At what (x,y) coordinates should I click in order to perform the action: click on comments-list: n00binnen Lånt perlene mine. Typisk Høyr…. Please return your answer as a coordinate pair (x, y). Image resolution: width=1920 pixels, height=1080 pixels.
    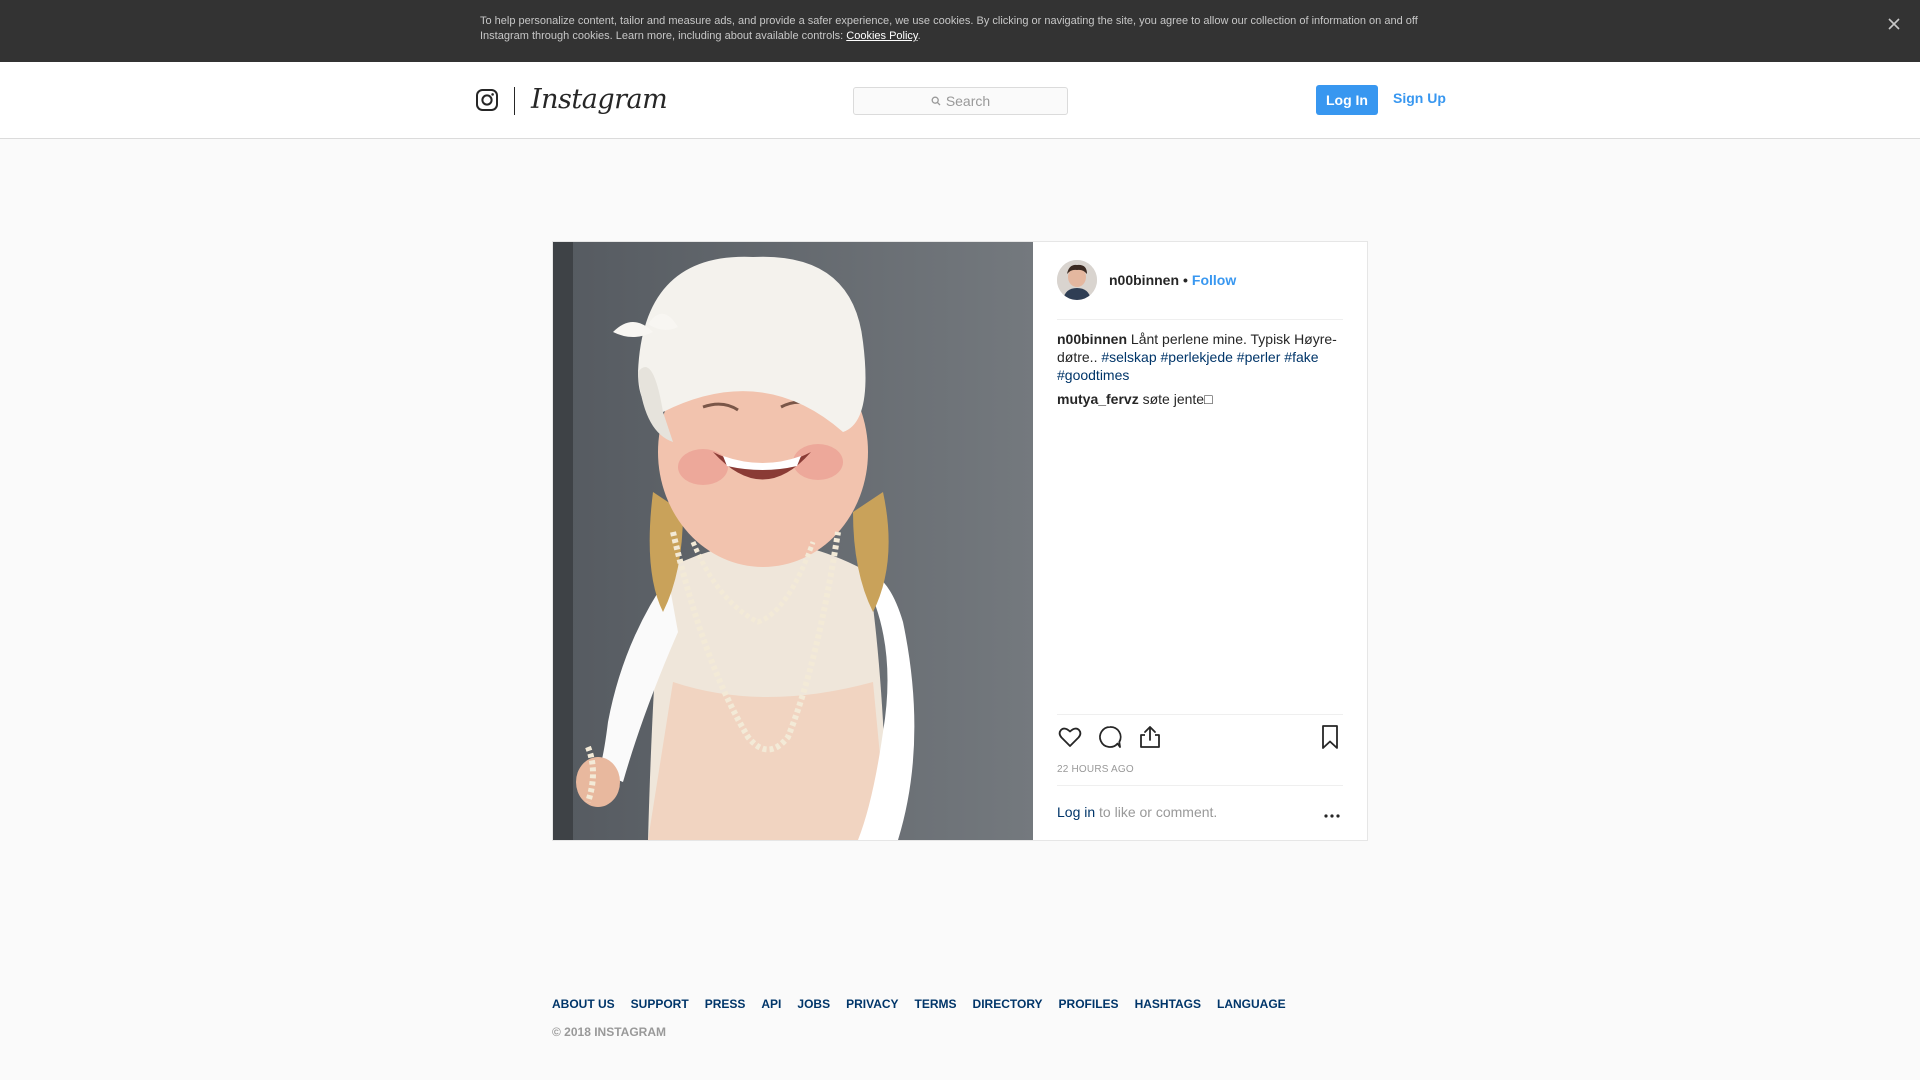
    Looking at the image, I should click on (1200, 372).